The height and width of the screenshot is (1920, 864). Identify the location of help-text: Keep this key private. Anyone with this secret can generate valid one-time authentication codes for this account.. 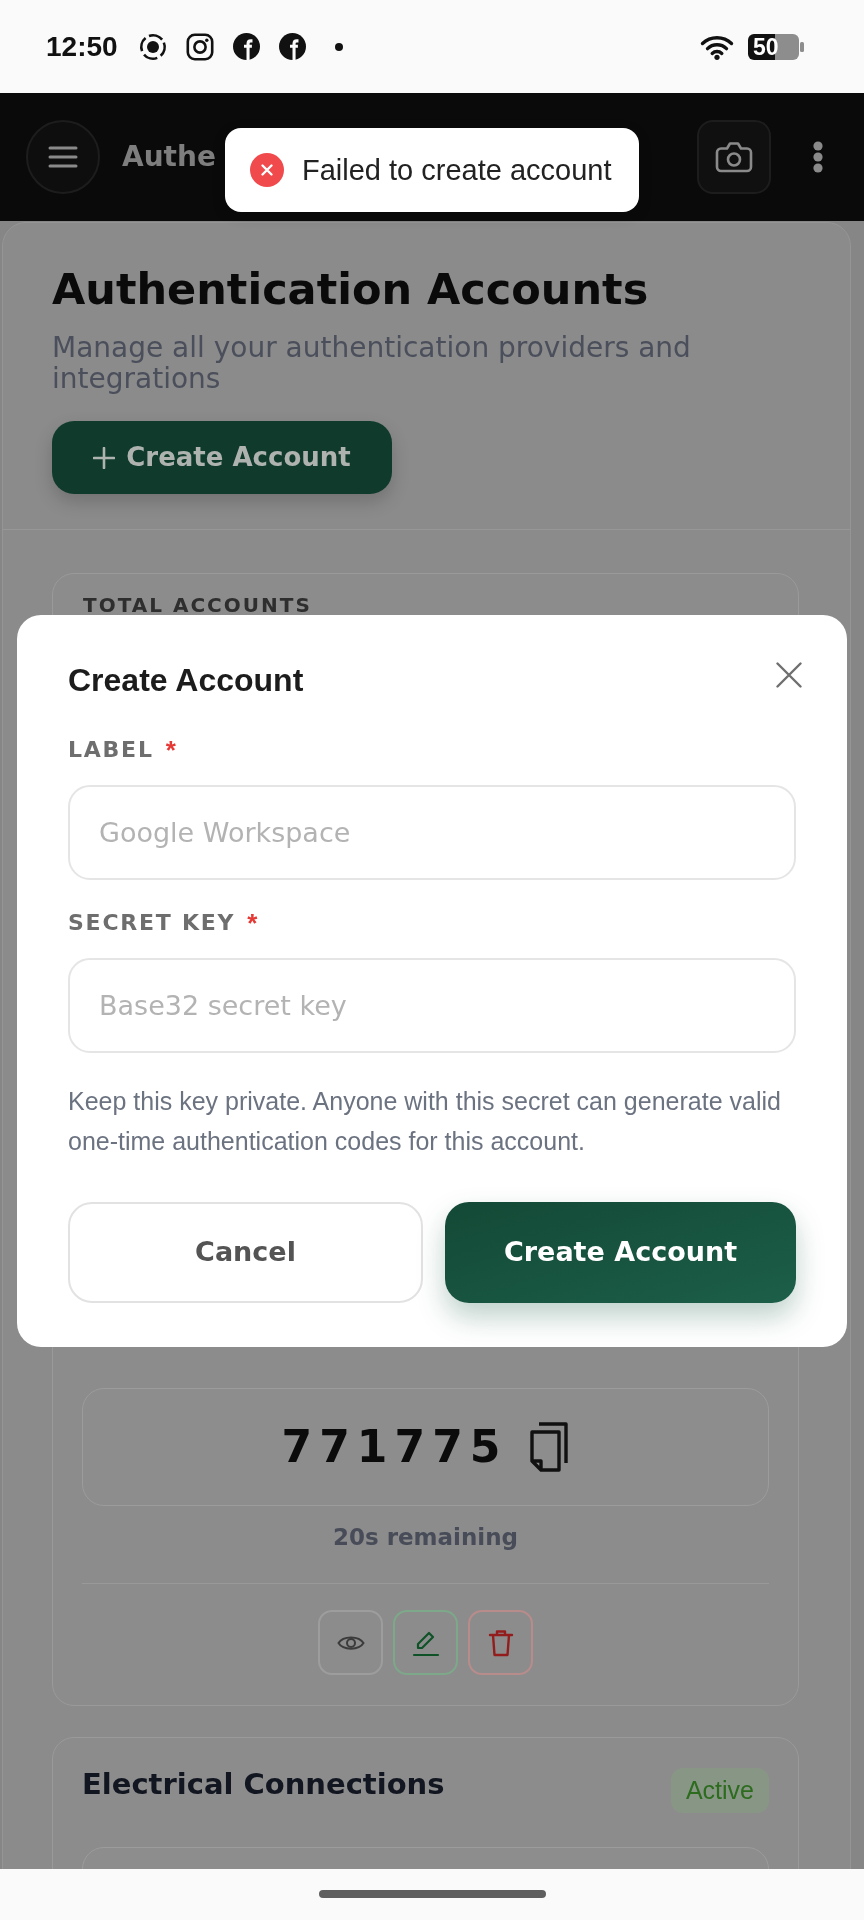
(425, 1121).